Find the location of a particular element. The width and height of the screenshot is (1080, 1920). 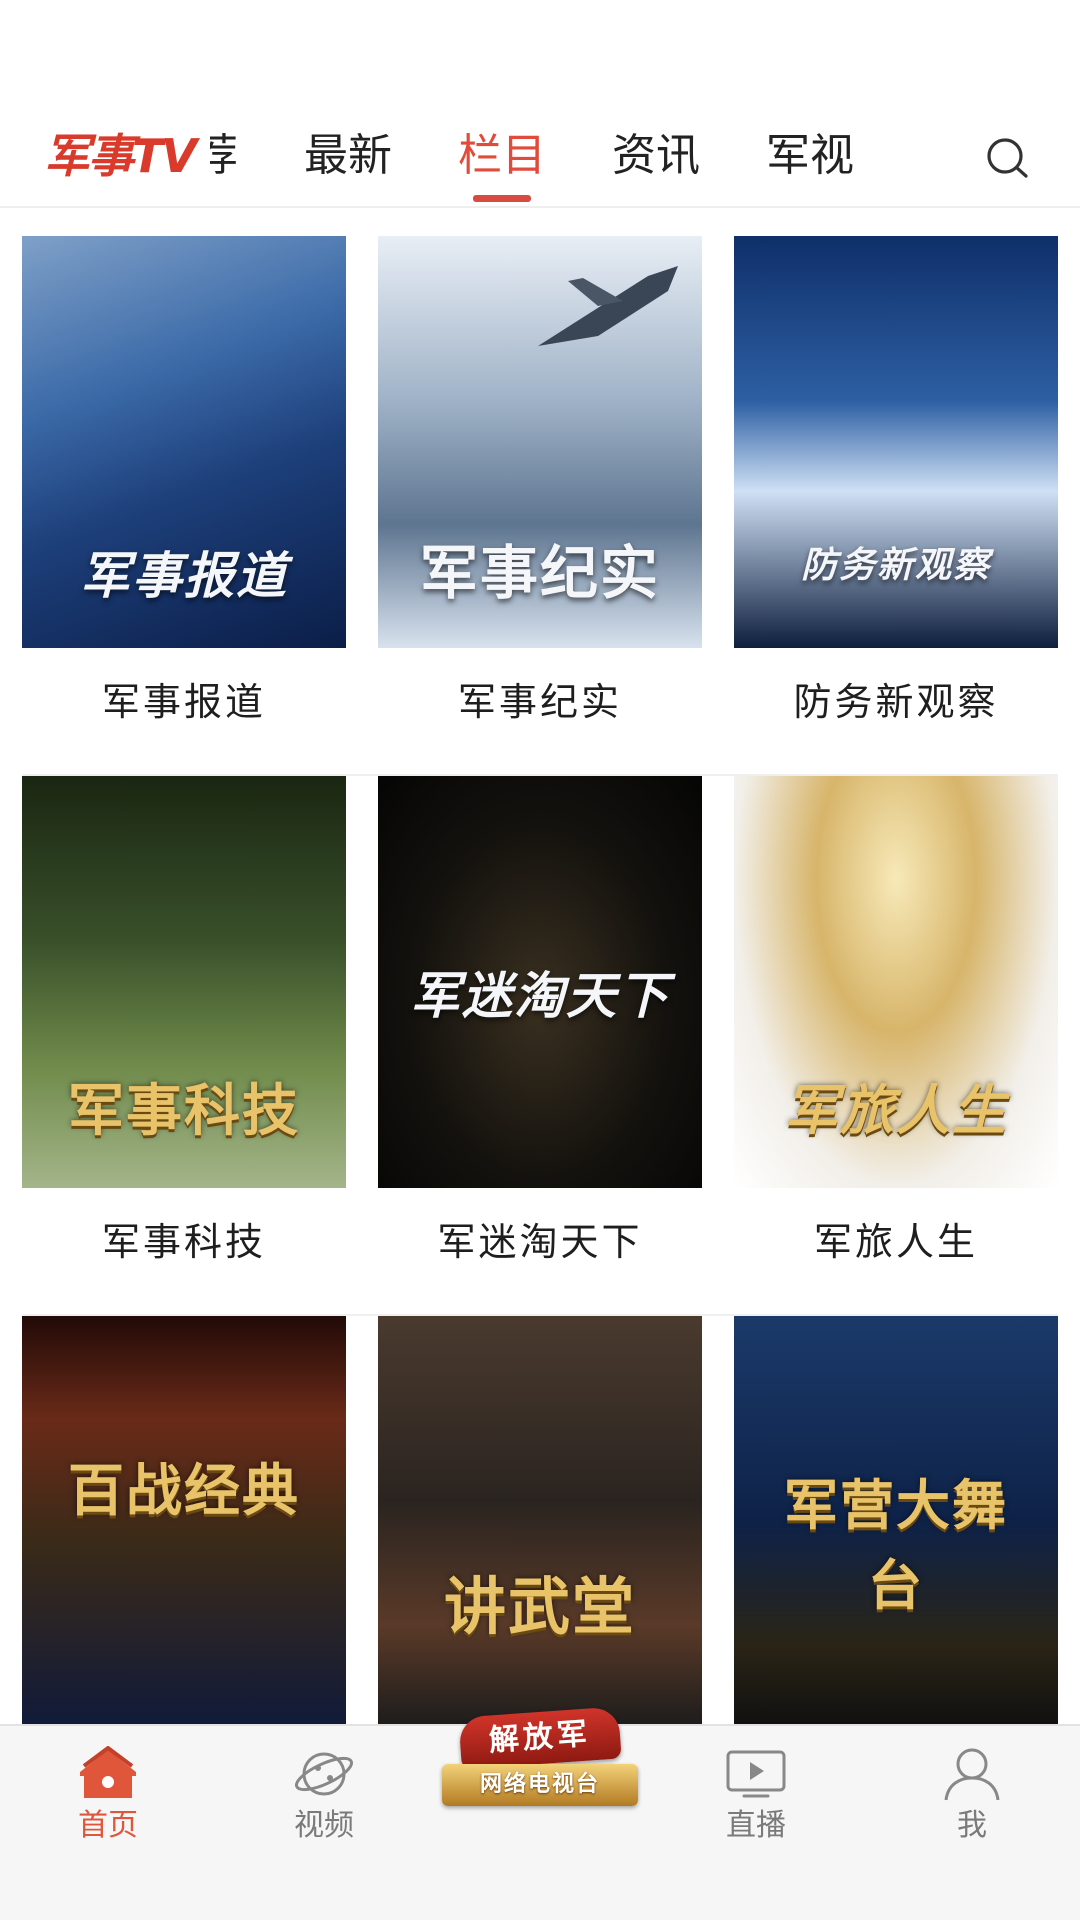

program-card: 军旅人生 军旅人生 is located at coordinates (896, 1045).